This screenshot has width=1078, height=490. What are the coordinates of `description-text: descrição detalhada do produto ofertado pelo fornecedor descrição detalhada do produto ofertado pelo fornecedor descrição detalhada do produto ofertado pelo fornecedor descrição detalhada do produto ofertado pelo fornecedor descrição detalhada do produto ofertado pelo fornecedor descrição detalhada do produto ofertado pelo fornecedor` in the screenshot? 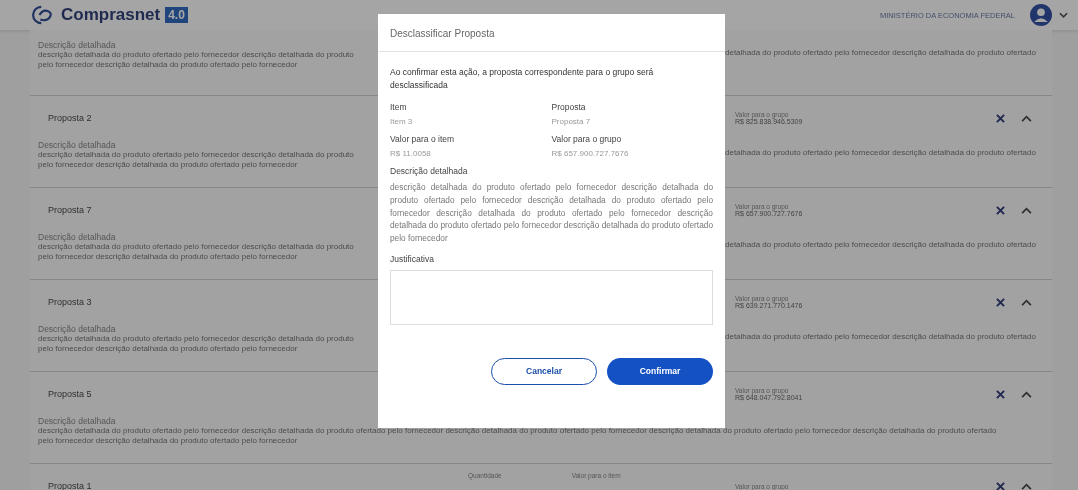 It's located at (551, 213).